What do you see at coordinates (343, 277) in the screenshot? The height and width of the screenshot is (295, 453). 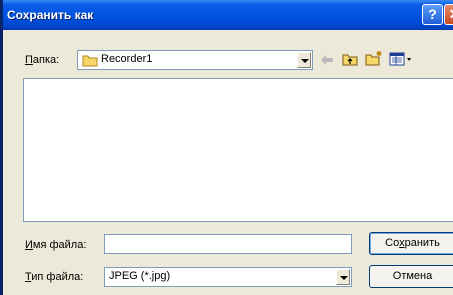 I see `filetype-dropdown-arrow` at bounding box center [343, 277].